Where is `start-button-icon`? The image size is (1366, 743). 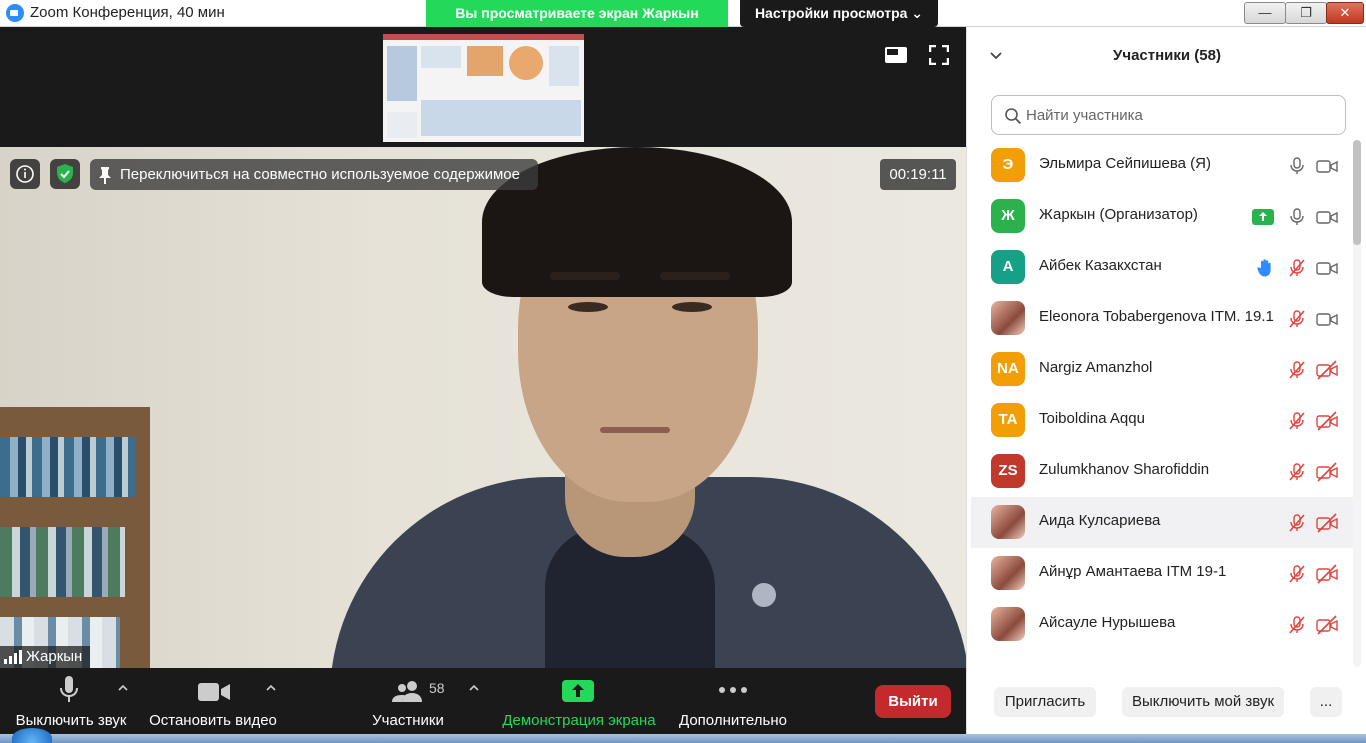
start-button-icon is located at coordinates (32, 735).